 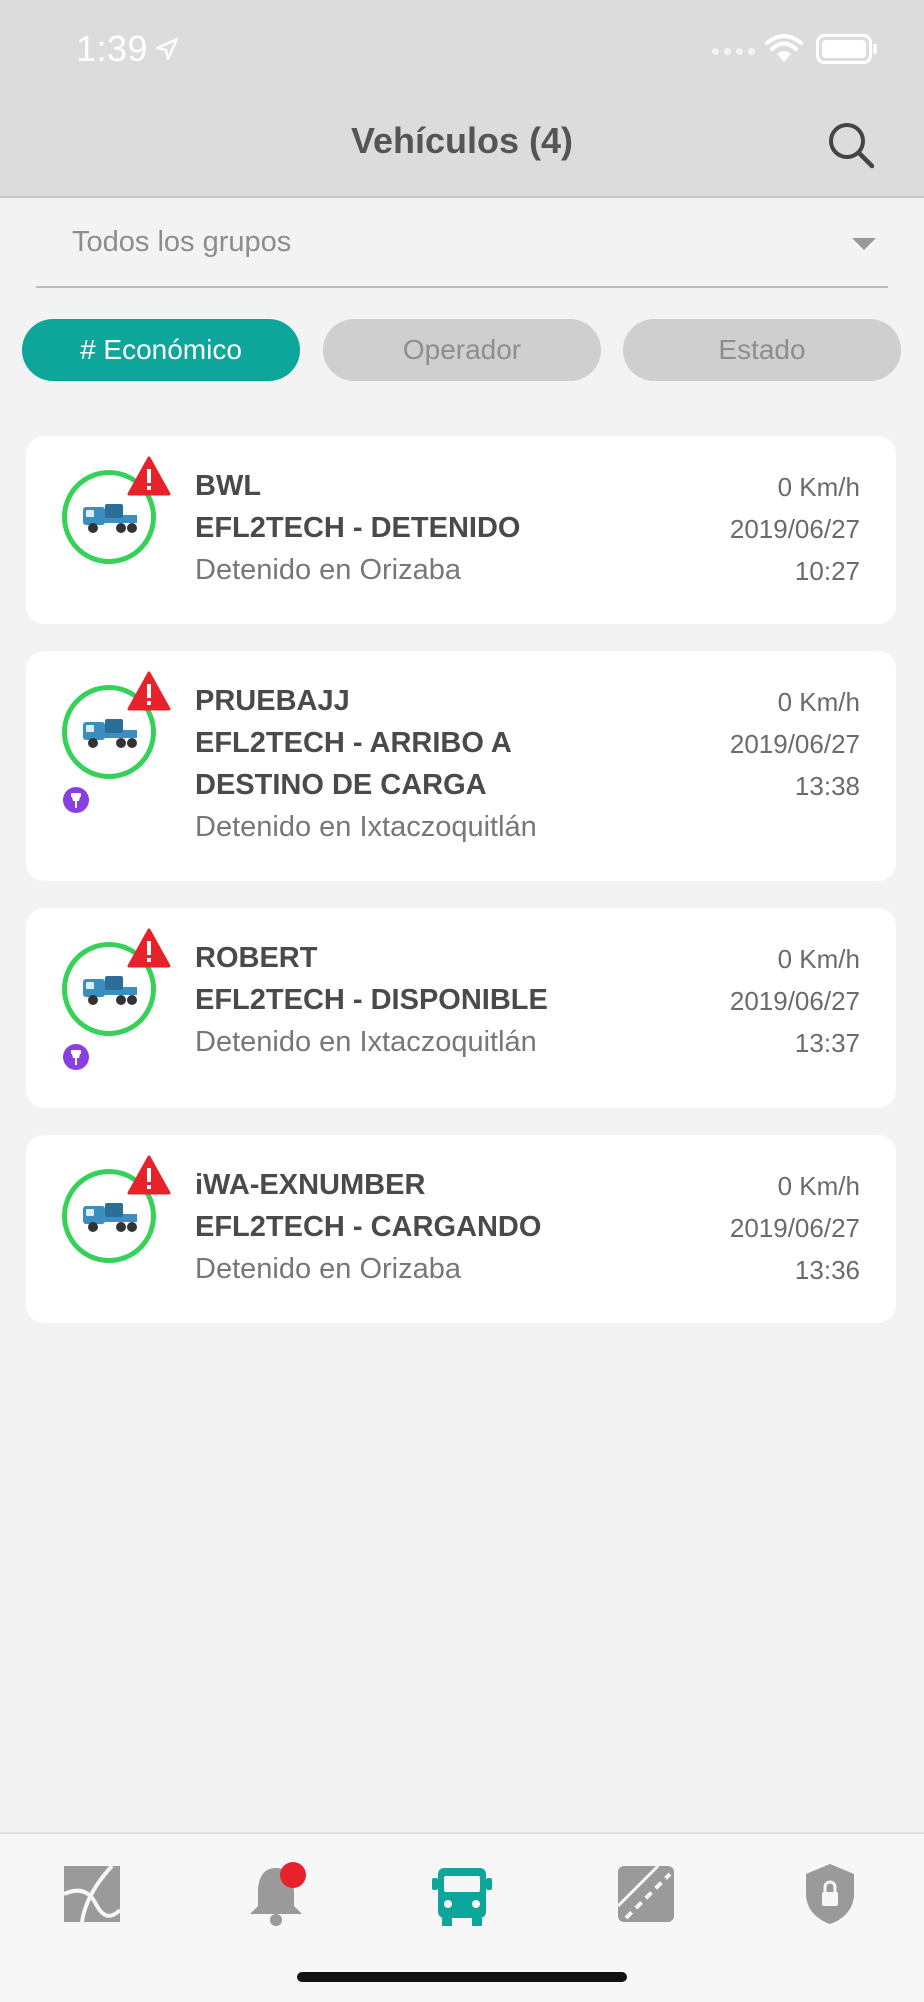 What do you see at coordinates (276, 1897) in the screenshot?
I see `bell-icon` at bounding box center [276, 1897].